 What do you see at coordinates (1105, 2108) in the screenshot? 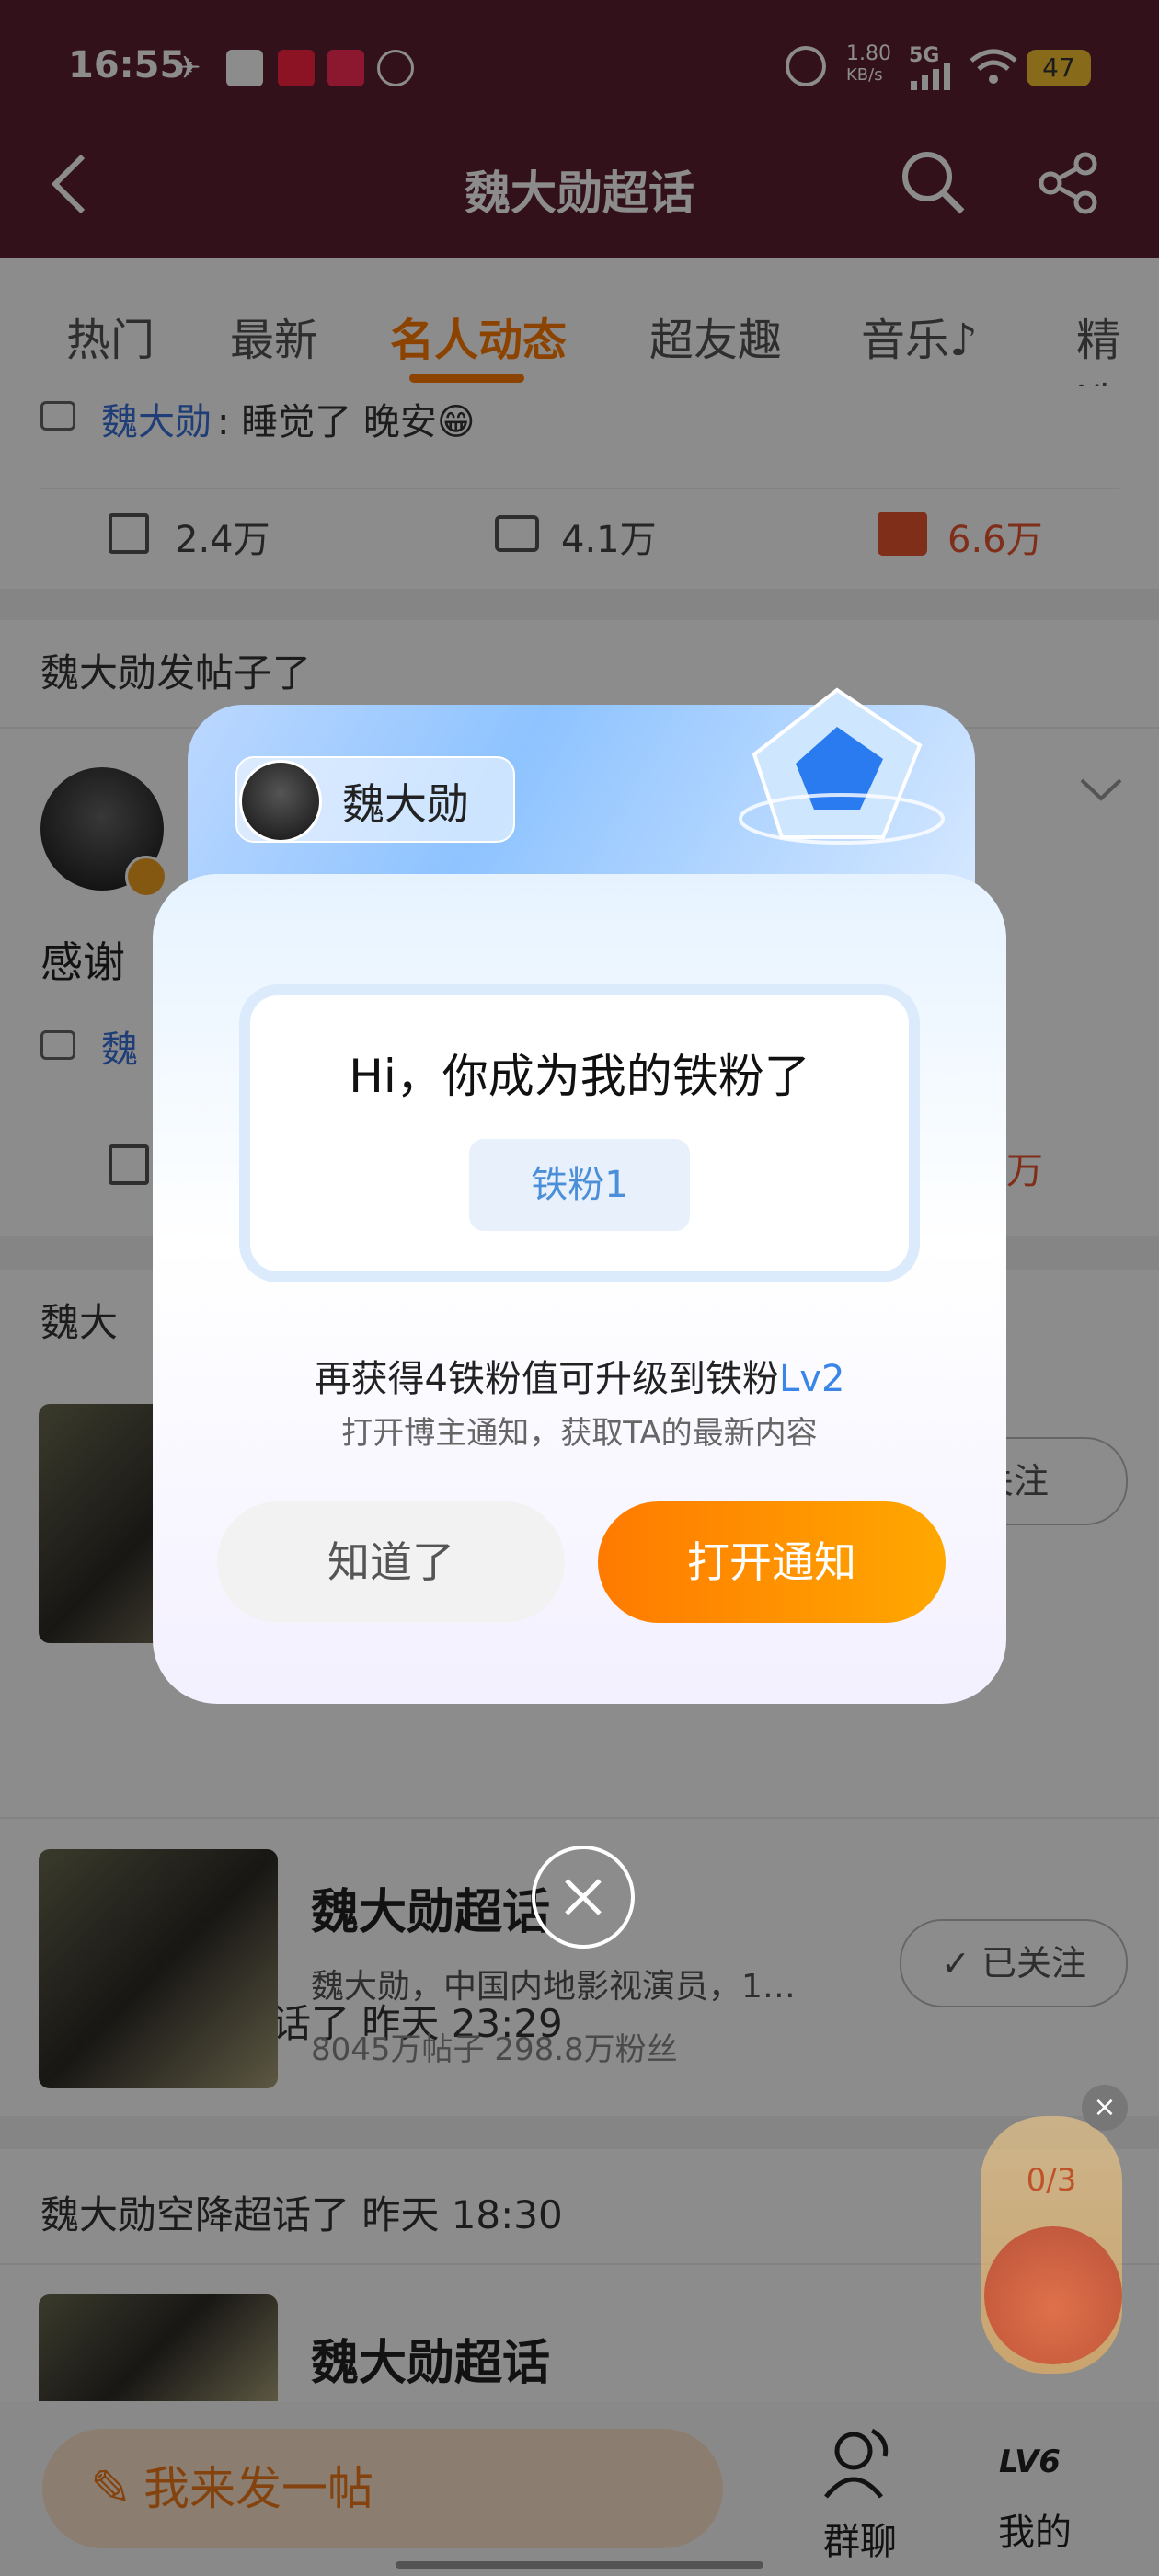
I see `gift-close-icon: ×` at bounding box center [1105, 2108].